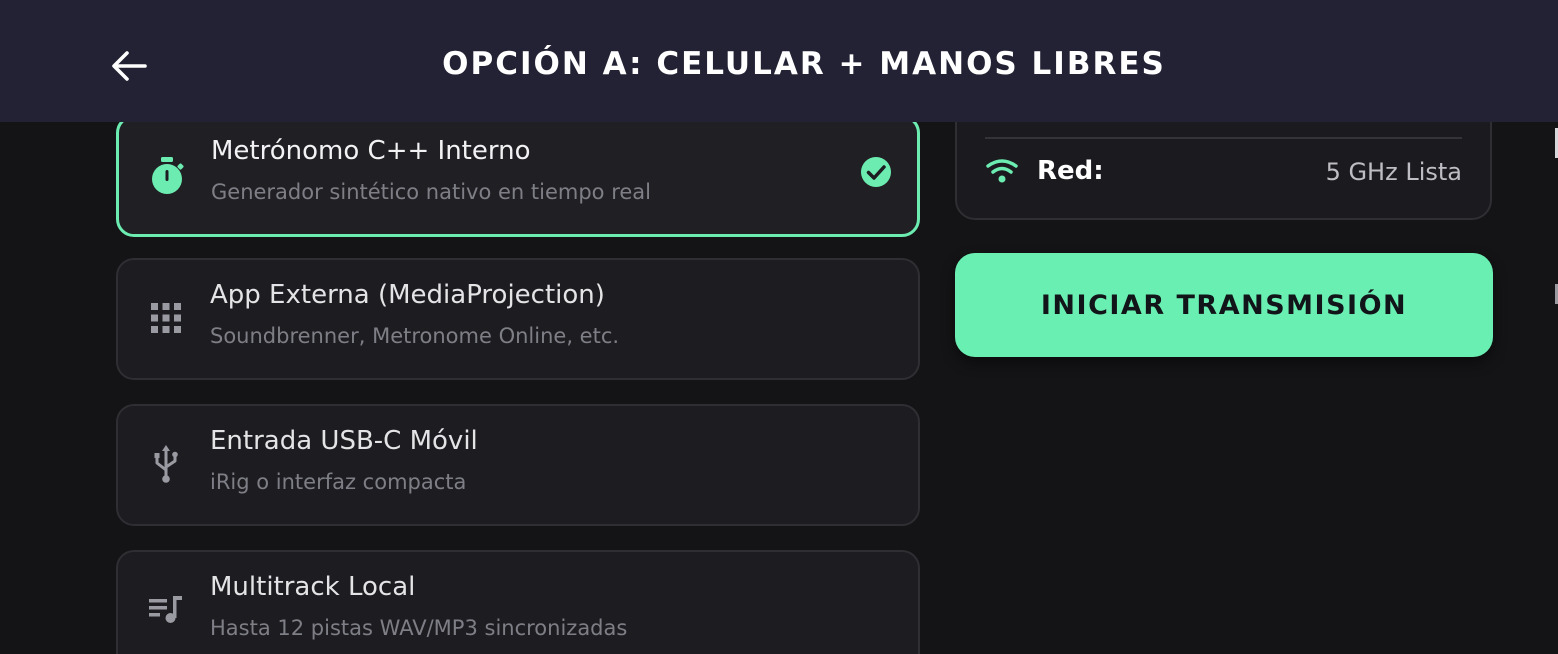 The height and width of the screenshot is (654, 1558). What do you see at coordinates (1002, 171) in the screenshot?
I see `wifi-icon` at bounding box center [1002, 171].